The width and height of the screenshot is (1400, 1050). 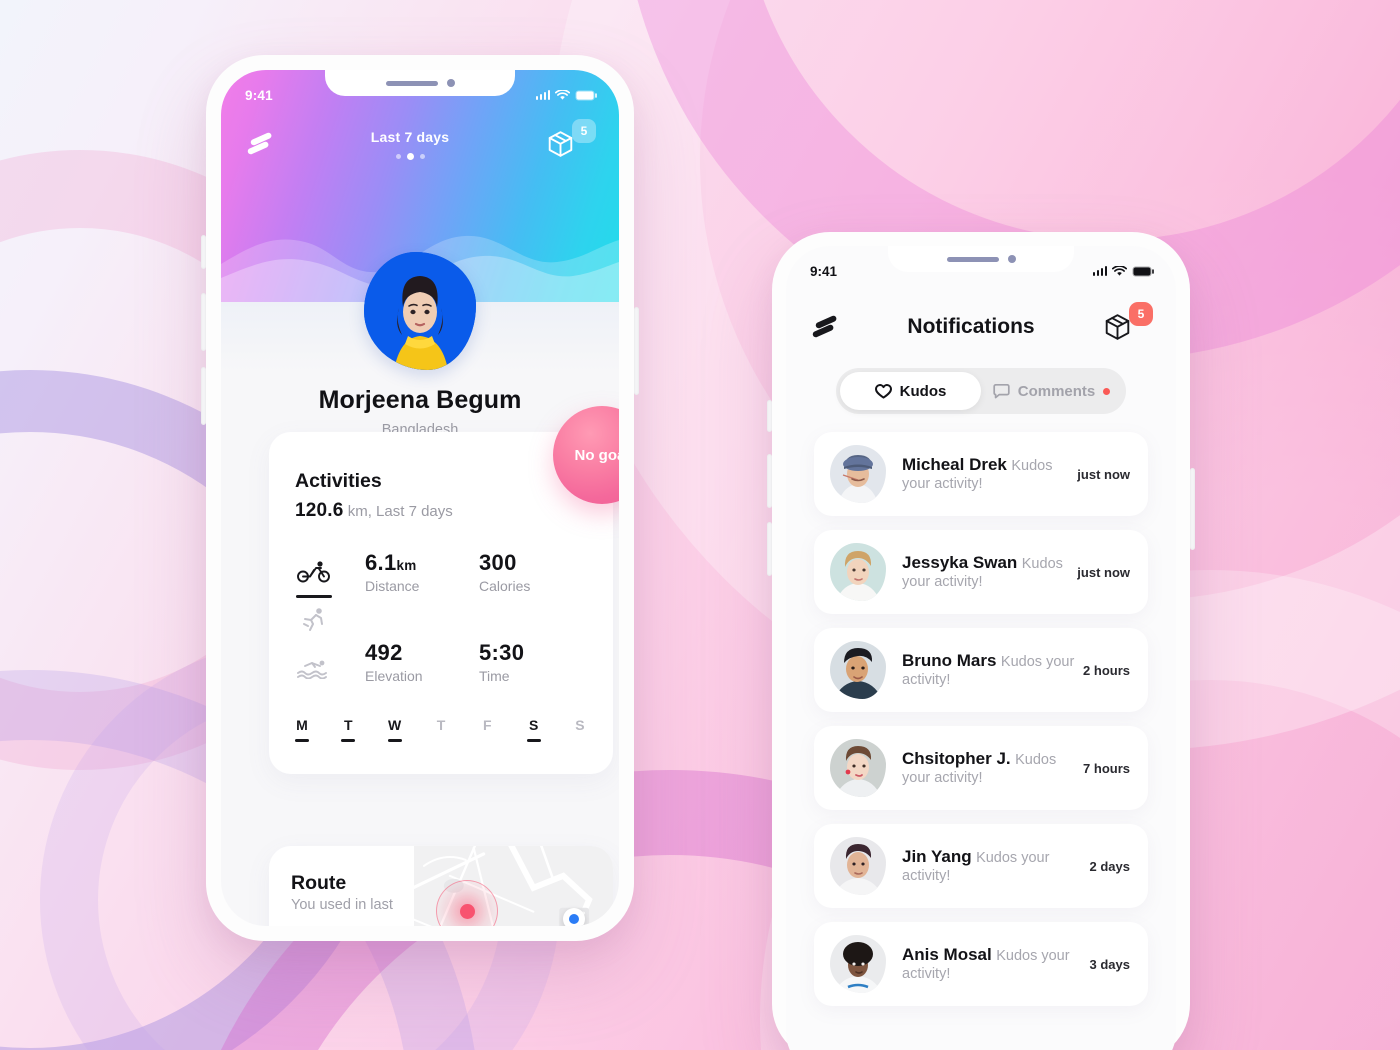 What do you see at coordinates (203, 322) in the screenshot?
I see `phone1-volume-up` at bounding box center [203, 322].